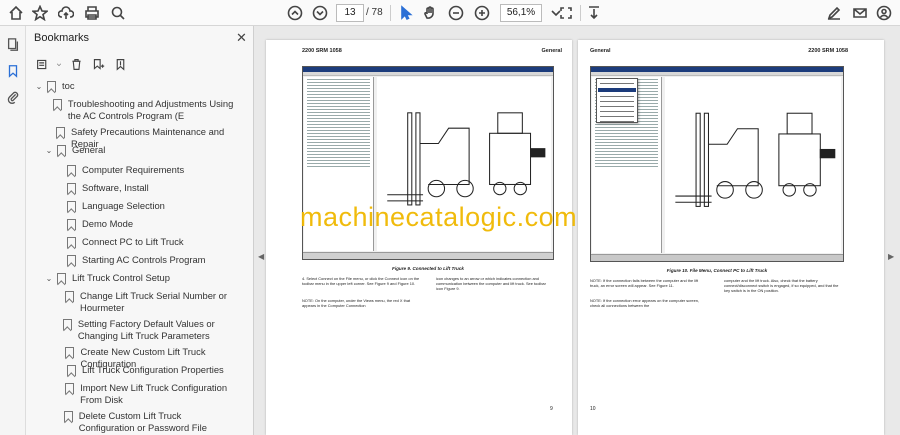  What do you see at coordinates (92, 13) in the screenshot?
I see `print-icon` at bounding box center [92, 13].